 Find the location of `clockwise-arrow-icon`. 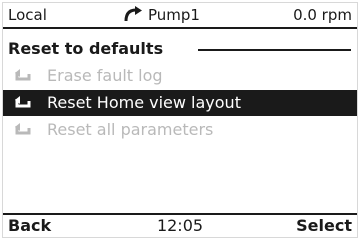

clockwise-arrow-icon is located at coordinates (133, 14).